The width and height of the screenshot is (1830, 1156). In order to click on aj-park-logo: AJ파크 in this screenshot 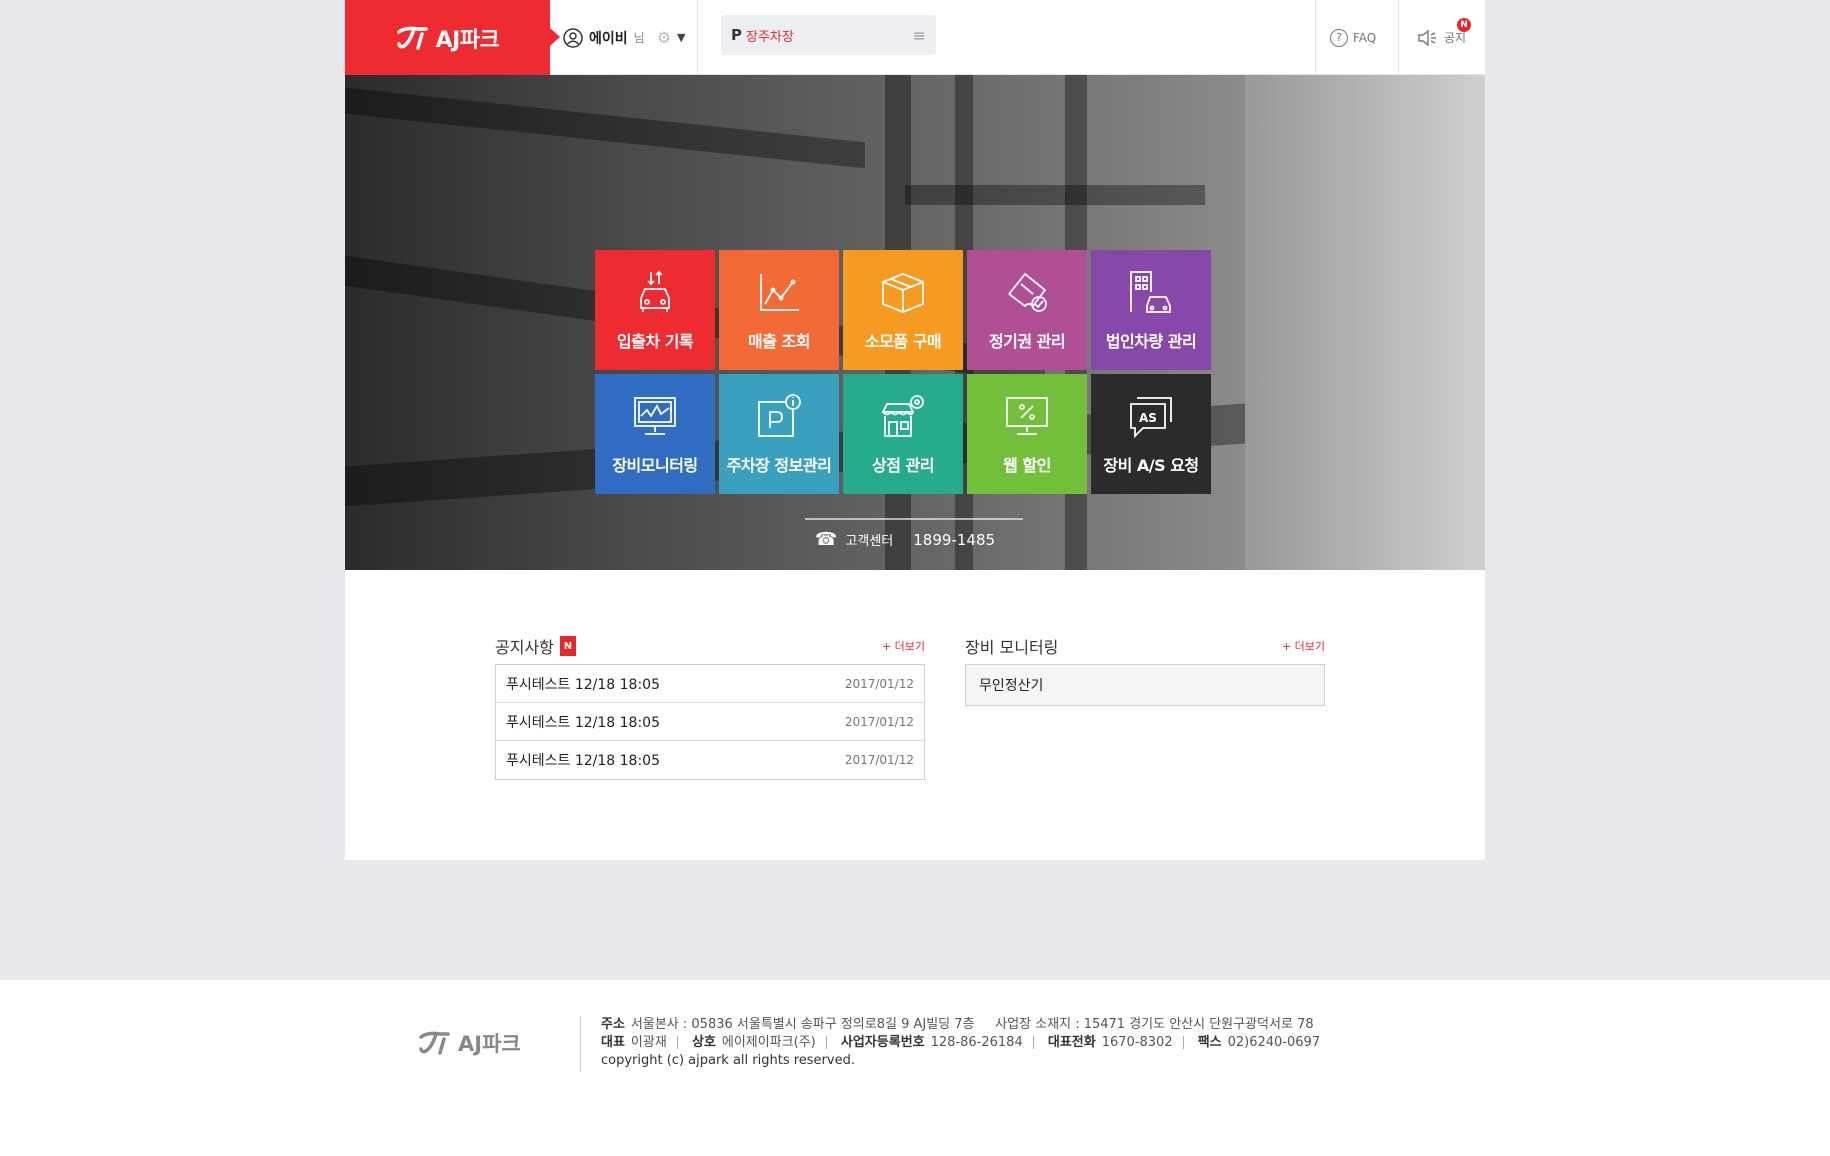, I will do `click(448, 38)`.